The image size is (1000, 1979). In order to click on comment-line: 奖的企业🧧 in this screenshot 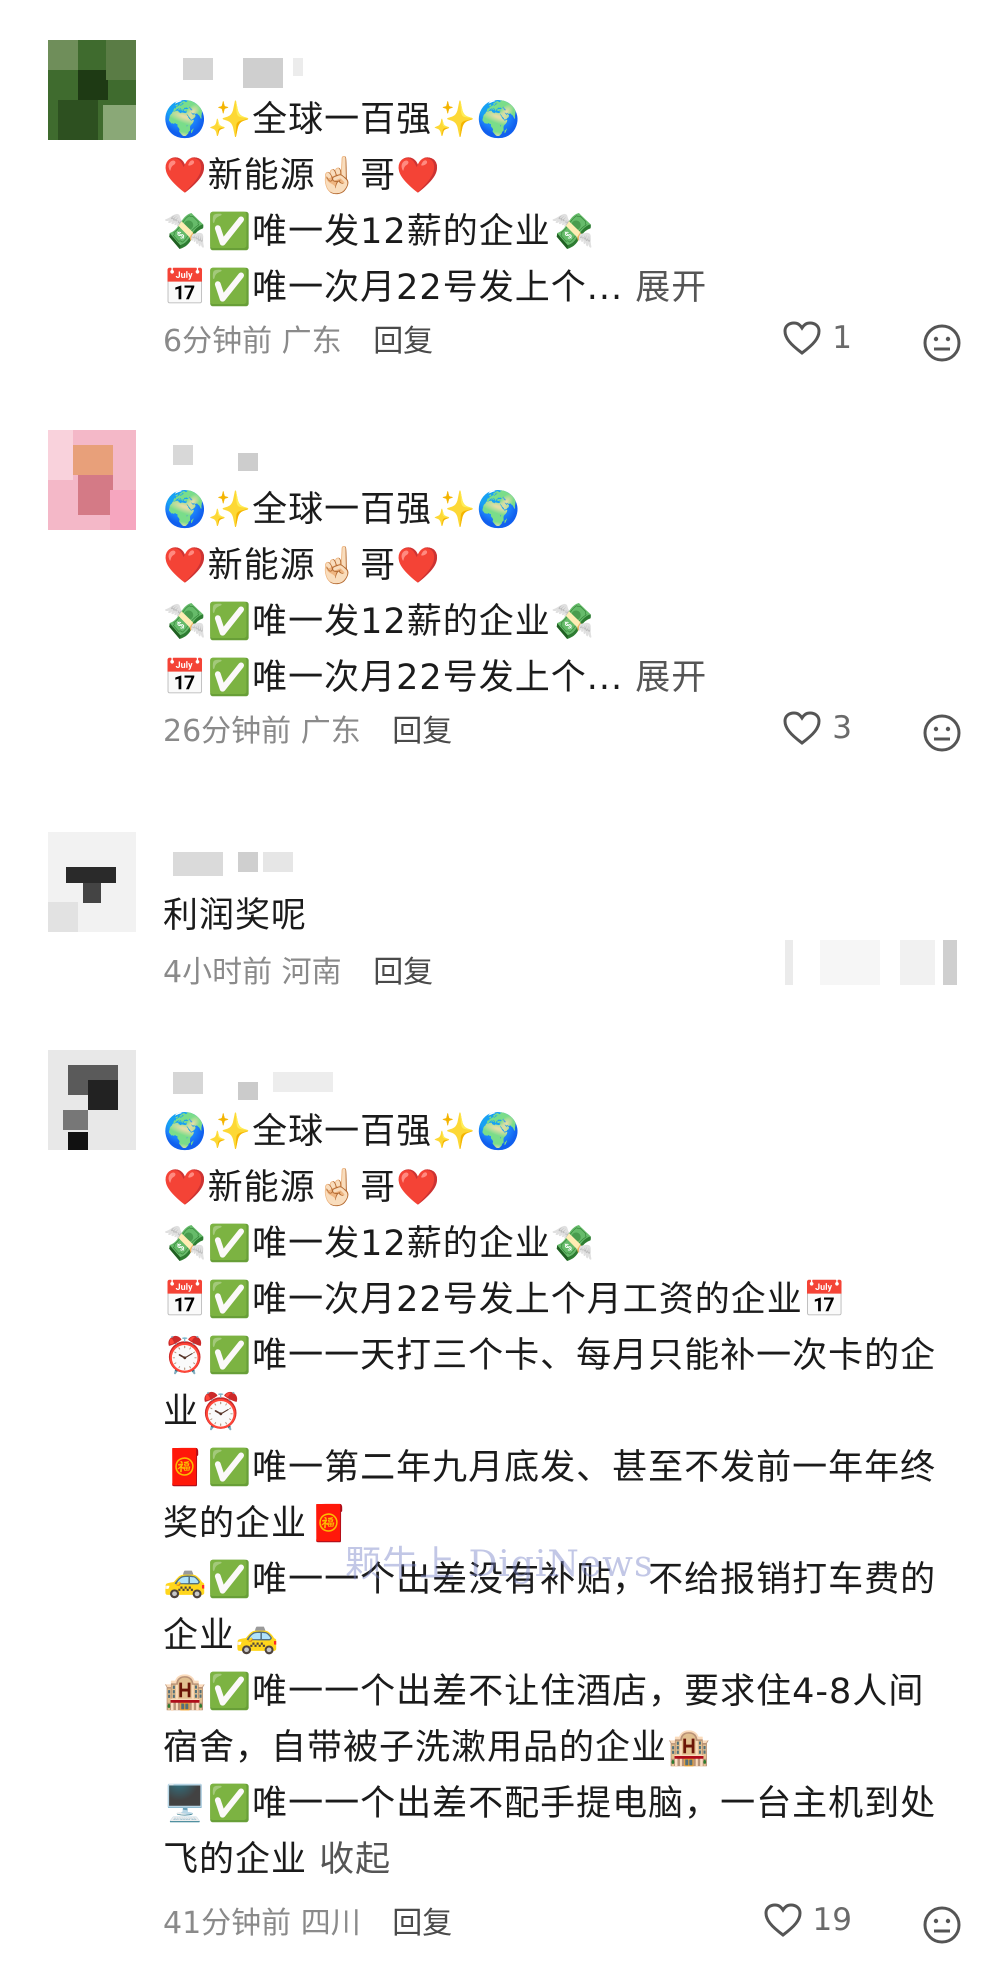, I will do `click(257, 1524)`.